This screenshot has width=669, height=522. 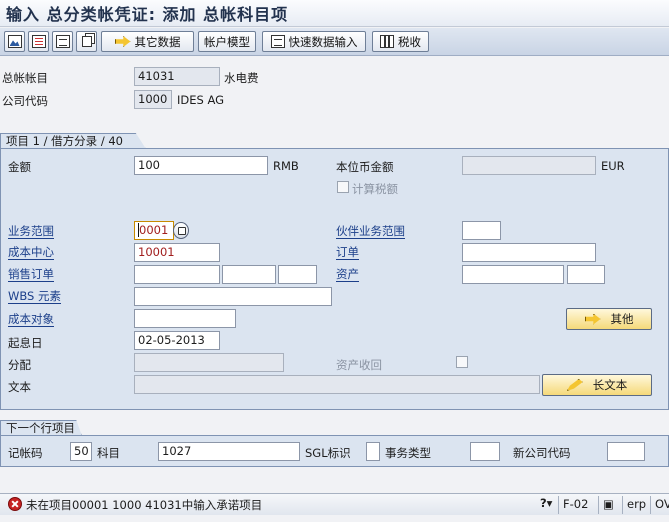 I want to click on item-group-title: 项目 1 / 借方分录 / 40, so click(x=73, y=141).